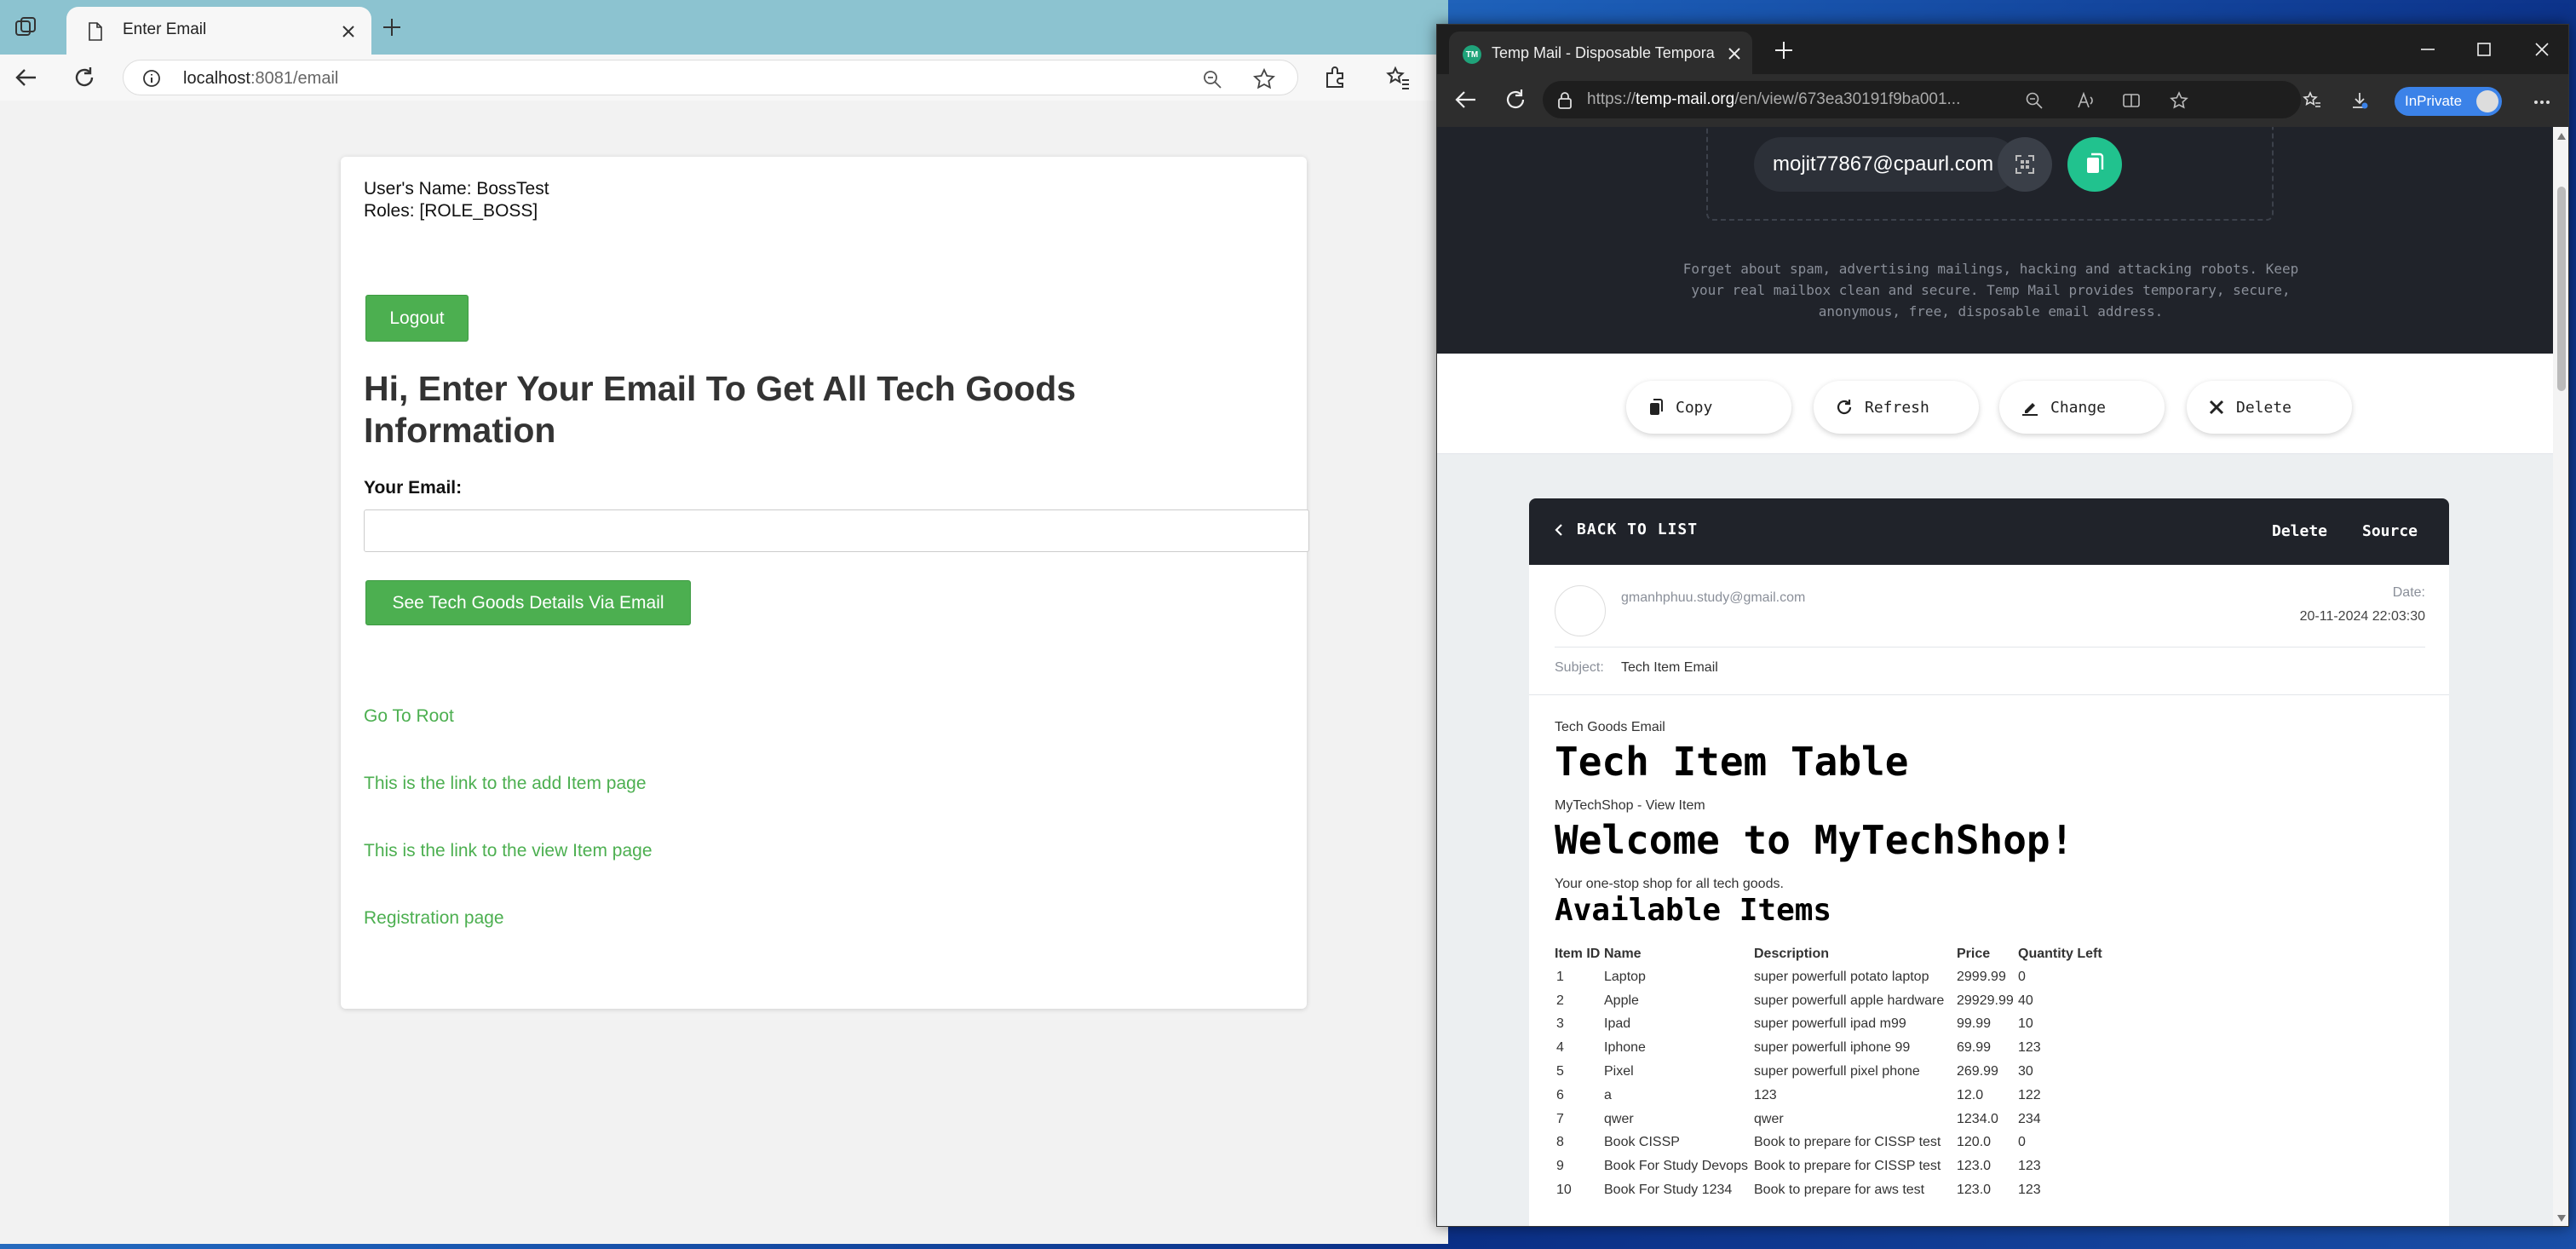  I want to click on table-cell: super powerfull iphone 99, so click(1833, 1048).